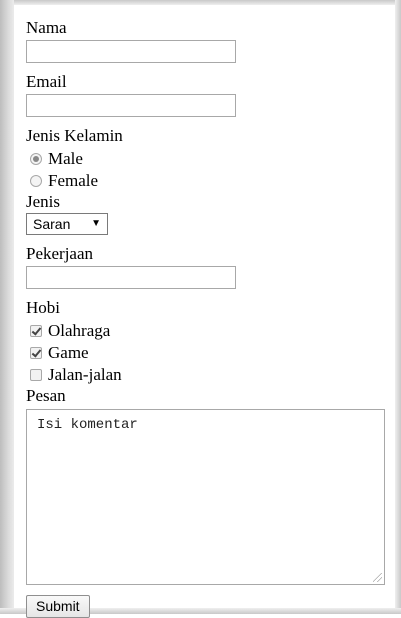  Describe the element at coordinates (36, 159) in the screenshot. I see `radio-male` at that location.